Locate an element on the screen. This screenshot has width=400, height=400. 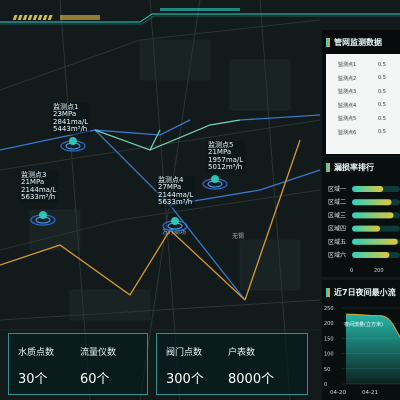
map-label-wuxi: 无锡 is located at coordinates (238, 236).